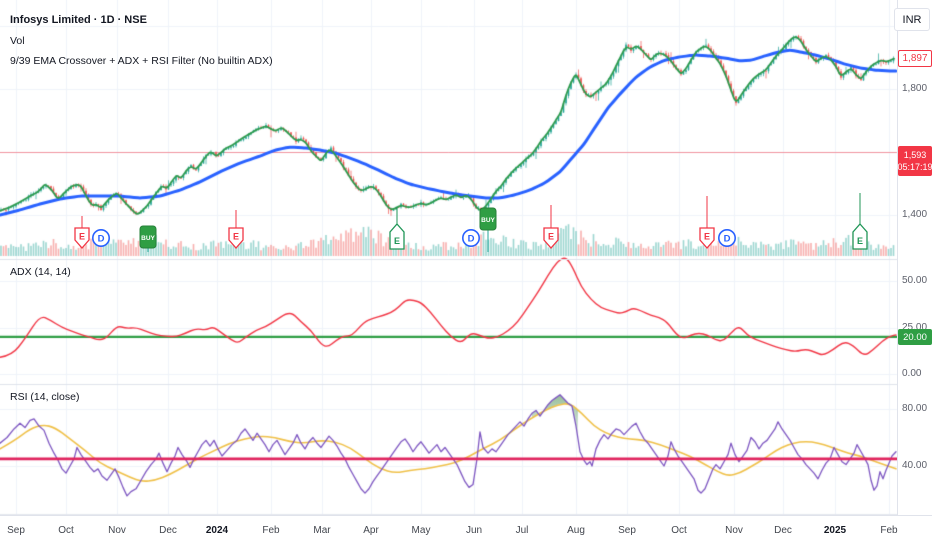  Describe the element at coordinates (912, 19) in the screenshot. I see `currency-toggle-button: INR` at that location.